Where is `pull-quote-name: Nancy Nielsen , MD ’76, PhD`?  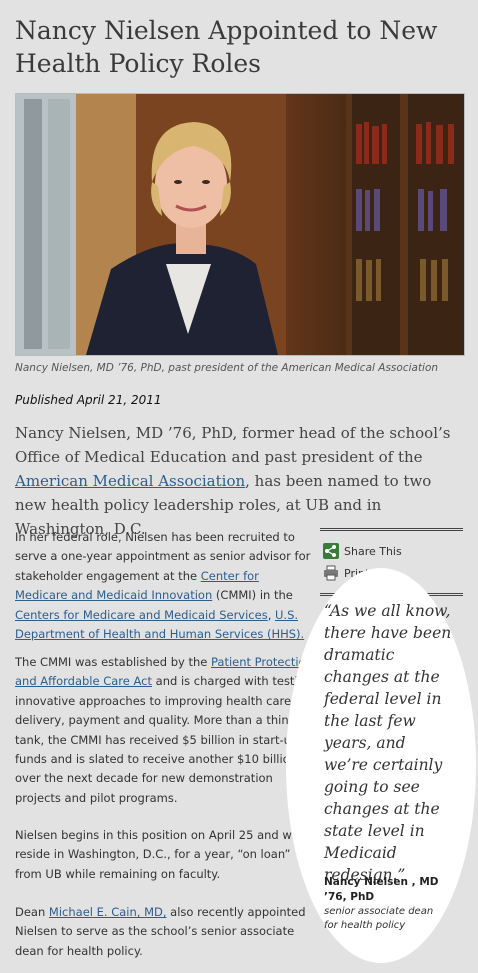 pull-quote-name: Nancy Nielsen , MD ’76, PhD is located at coordinates (381, 889).